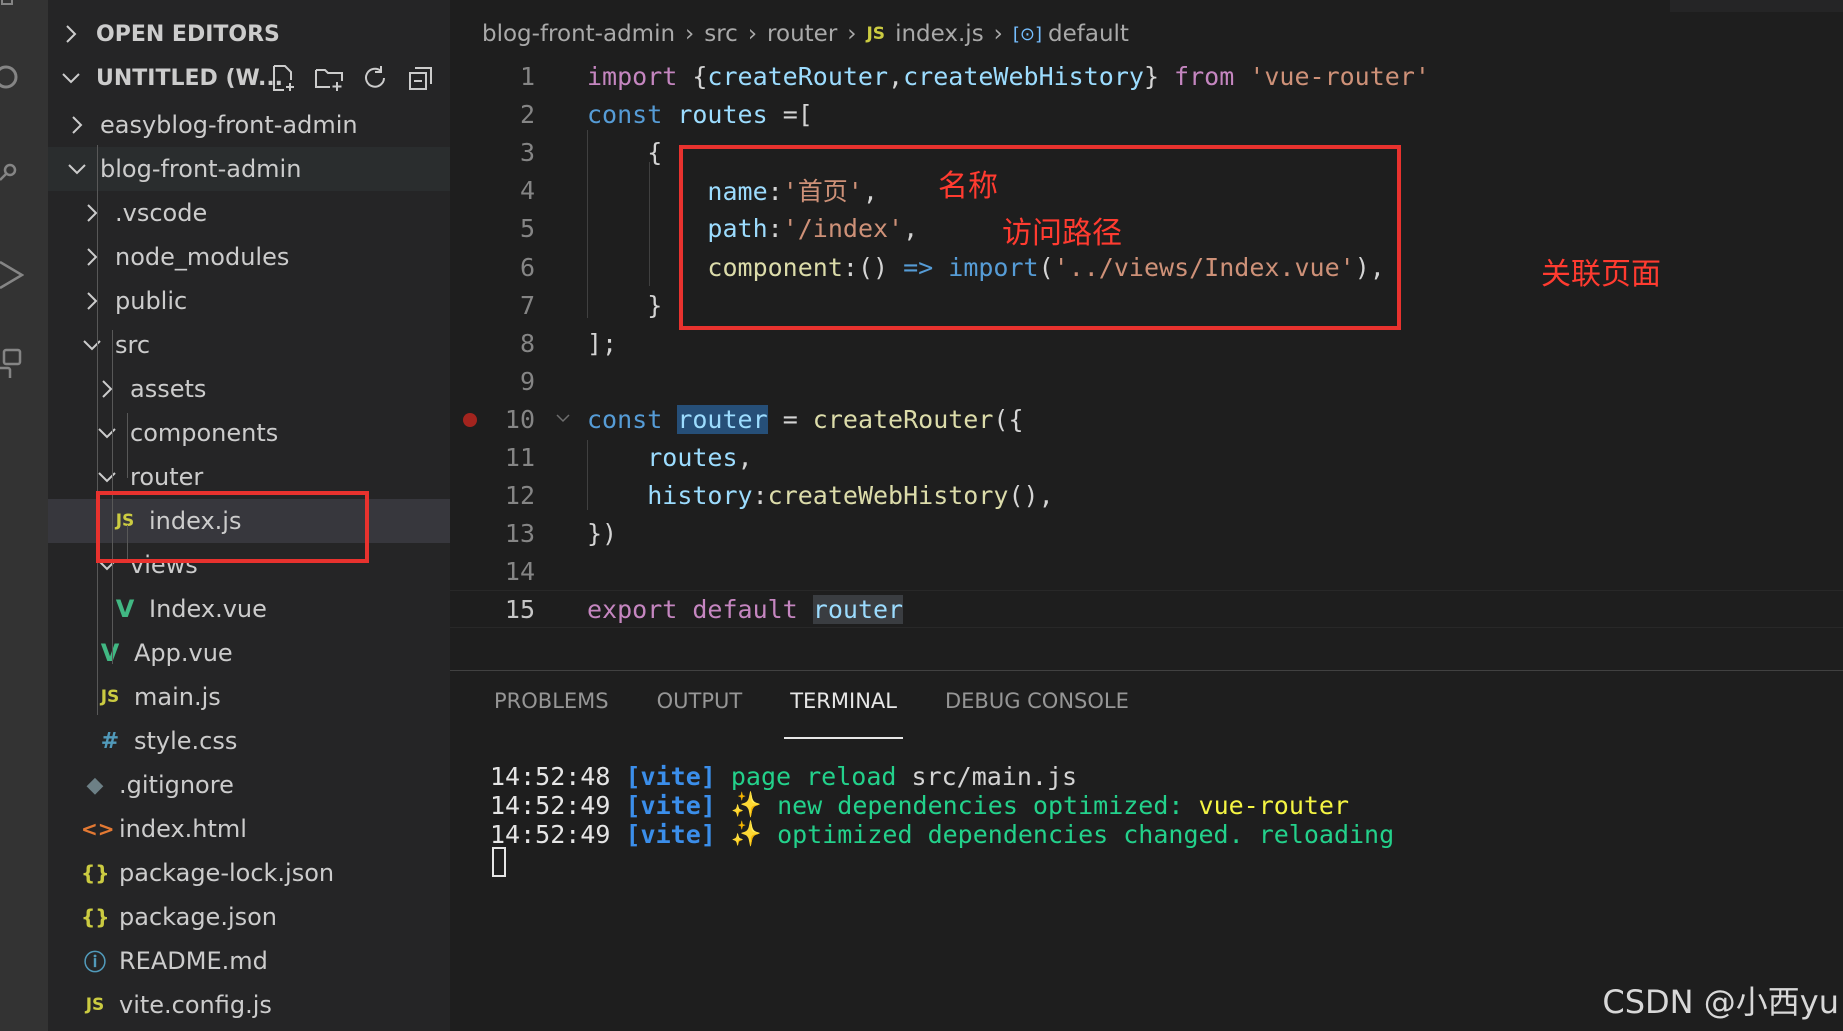 The image size is (1843, 1031). What do you see at coordinates (692, 76) in the screenshot?
I see `code-token: {` at bounding box center [692, 76].